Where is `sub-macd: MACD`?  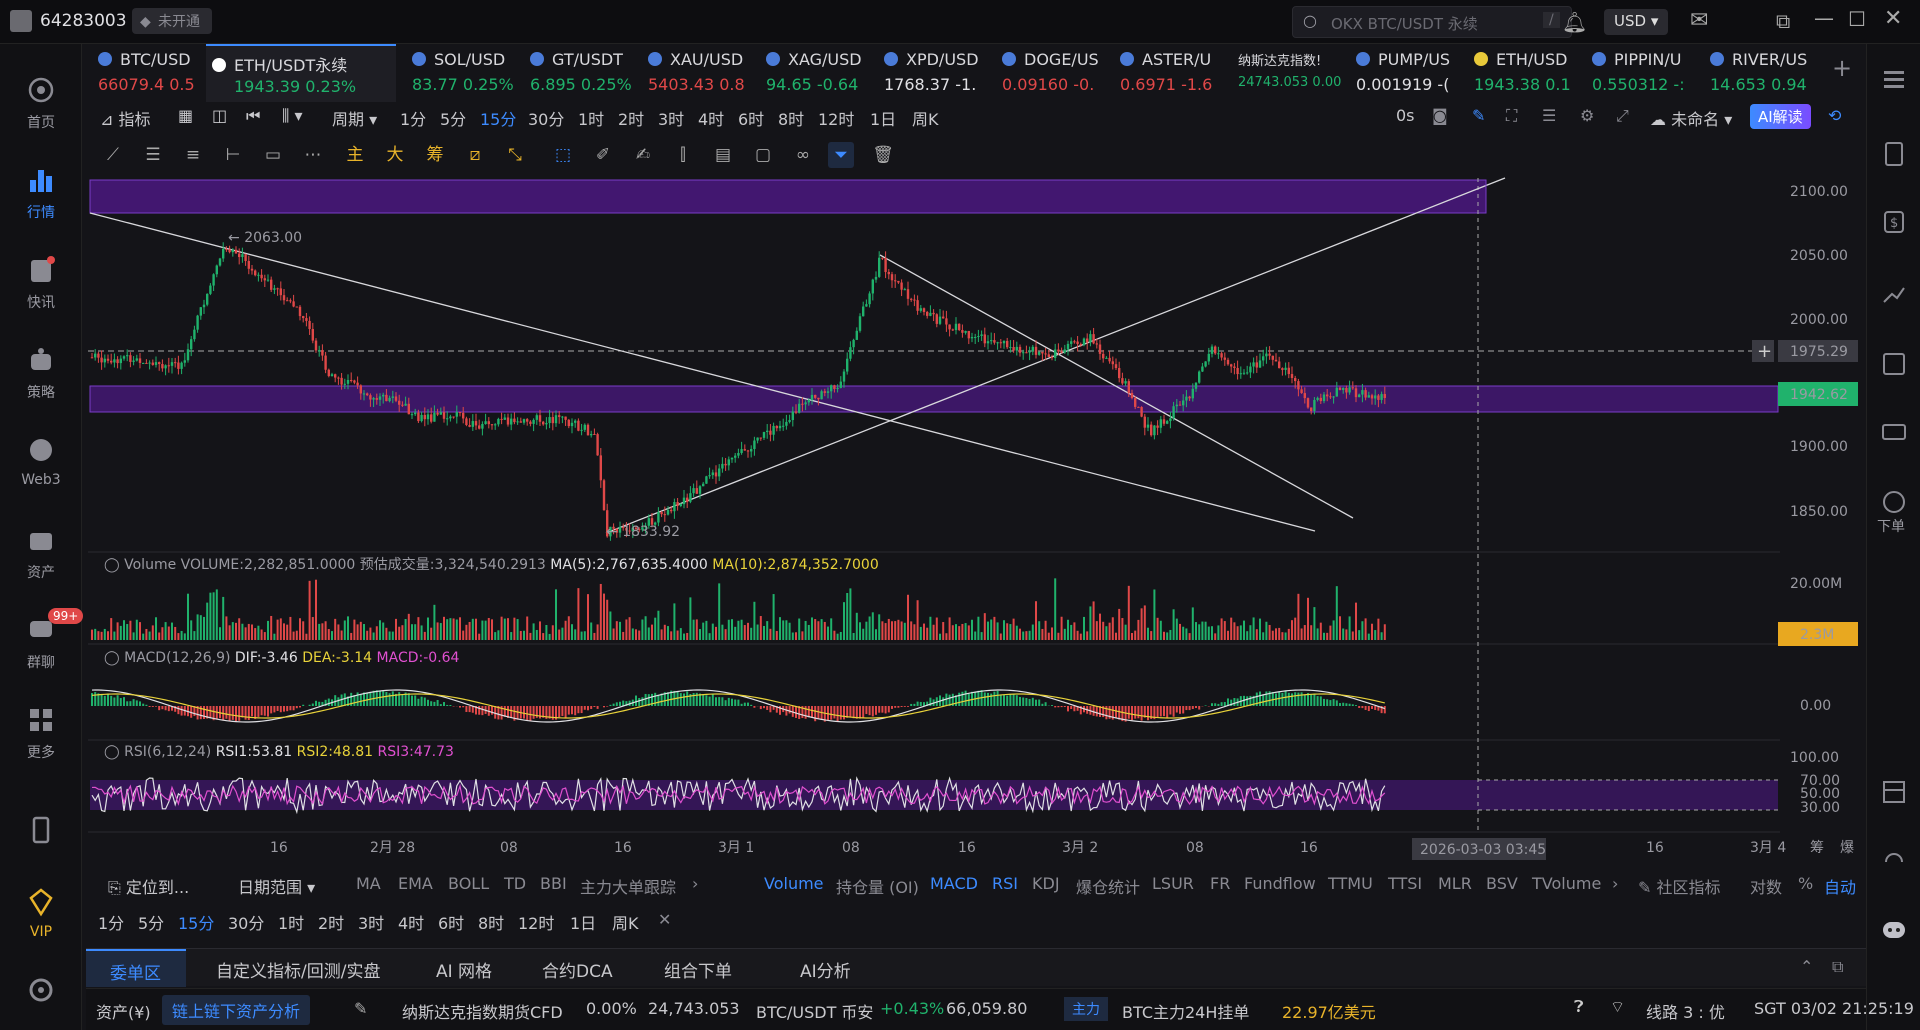
sub-macd: MACD is located at coordinates (954, 883).